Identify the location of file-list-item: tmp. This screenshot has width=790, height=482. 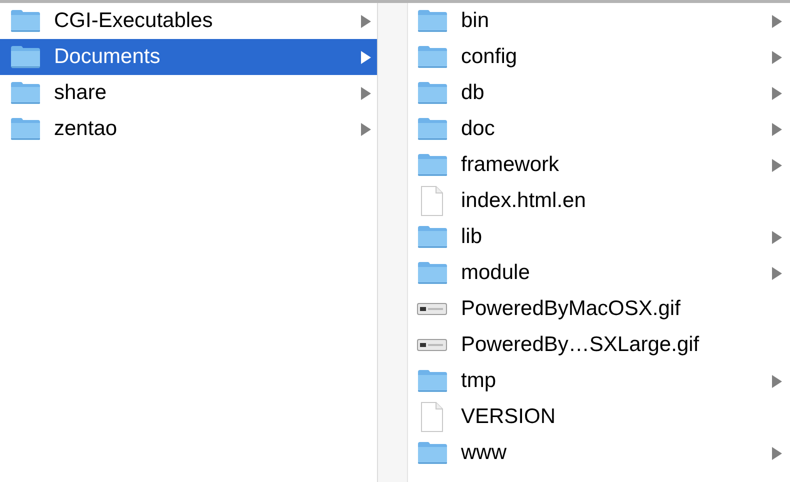
(598, 381).